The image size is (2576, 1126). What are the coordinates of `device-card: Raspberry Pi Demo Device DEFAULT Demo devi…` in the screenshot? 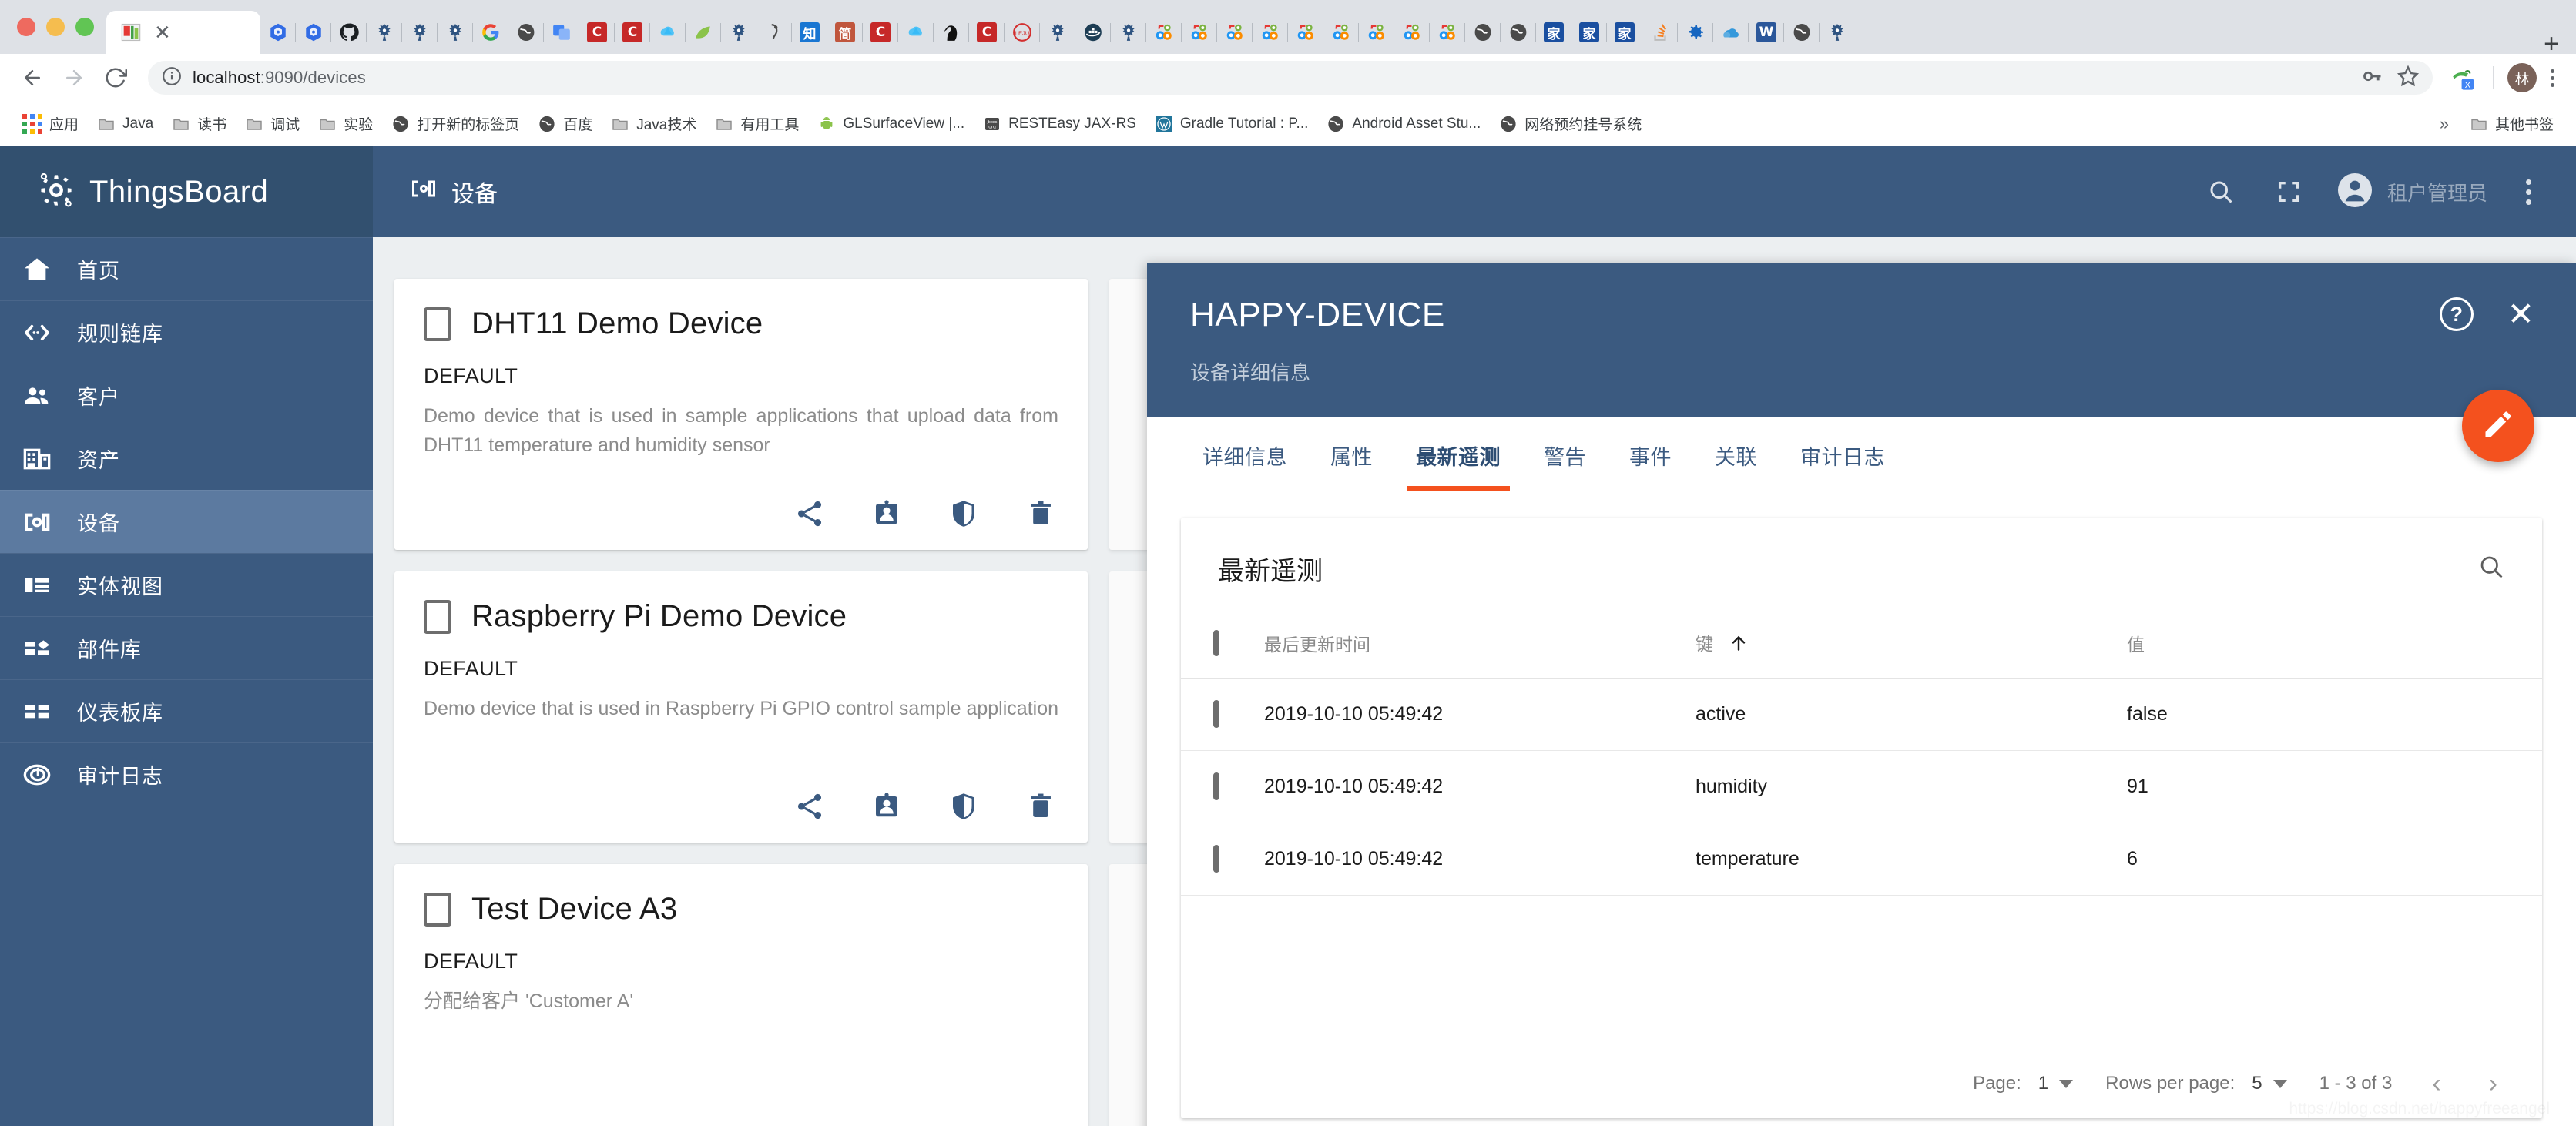 It's located at (741, 707).